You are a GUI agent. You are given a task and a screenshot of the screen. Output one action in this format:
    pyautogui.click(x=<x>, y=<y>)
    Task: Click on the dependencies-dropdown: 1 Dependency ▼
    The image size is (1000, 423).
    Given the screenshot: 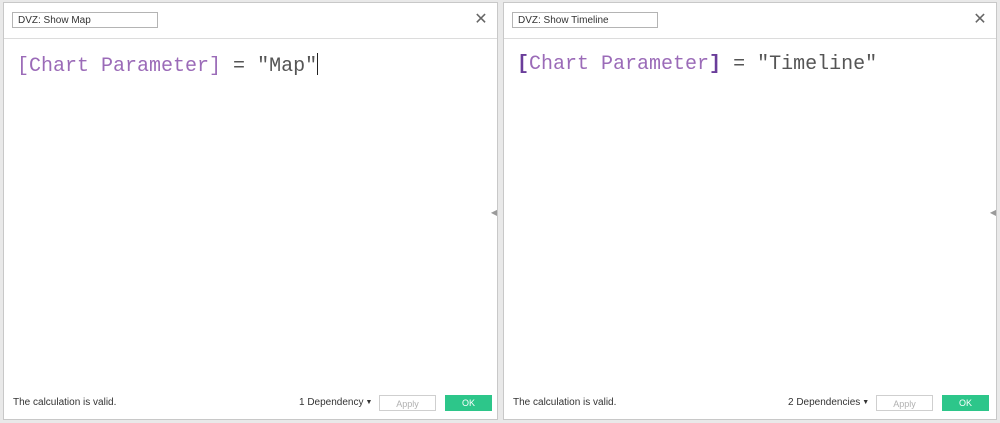 What is the action you would take?
    pyautogui.click(x=335, y=402)
    